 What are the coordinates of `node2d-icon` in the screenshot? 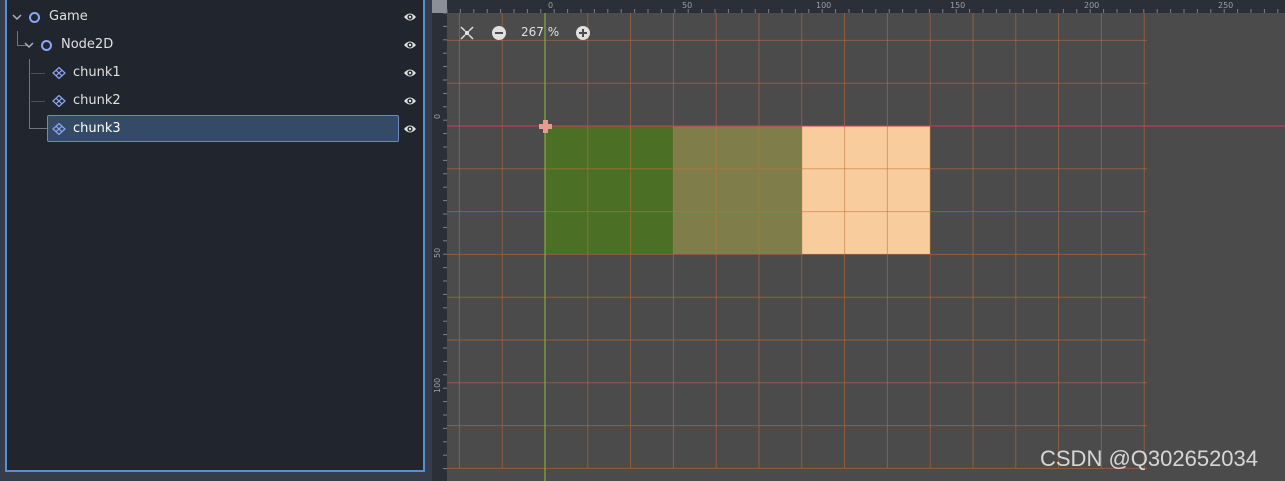 It's located at (46, 45).